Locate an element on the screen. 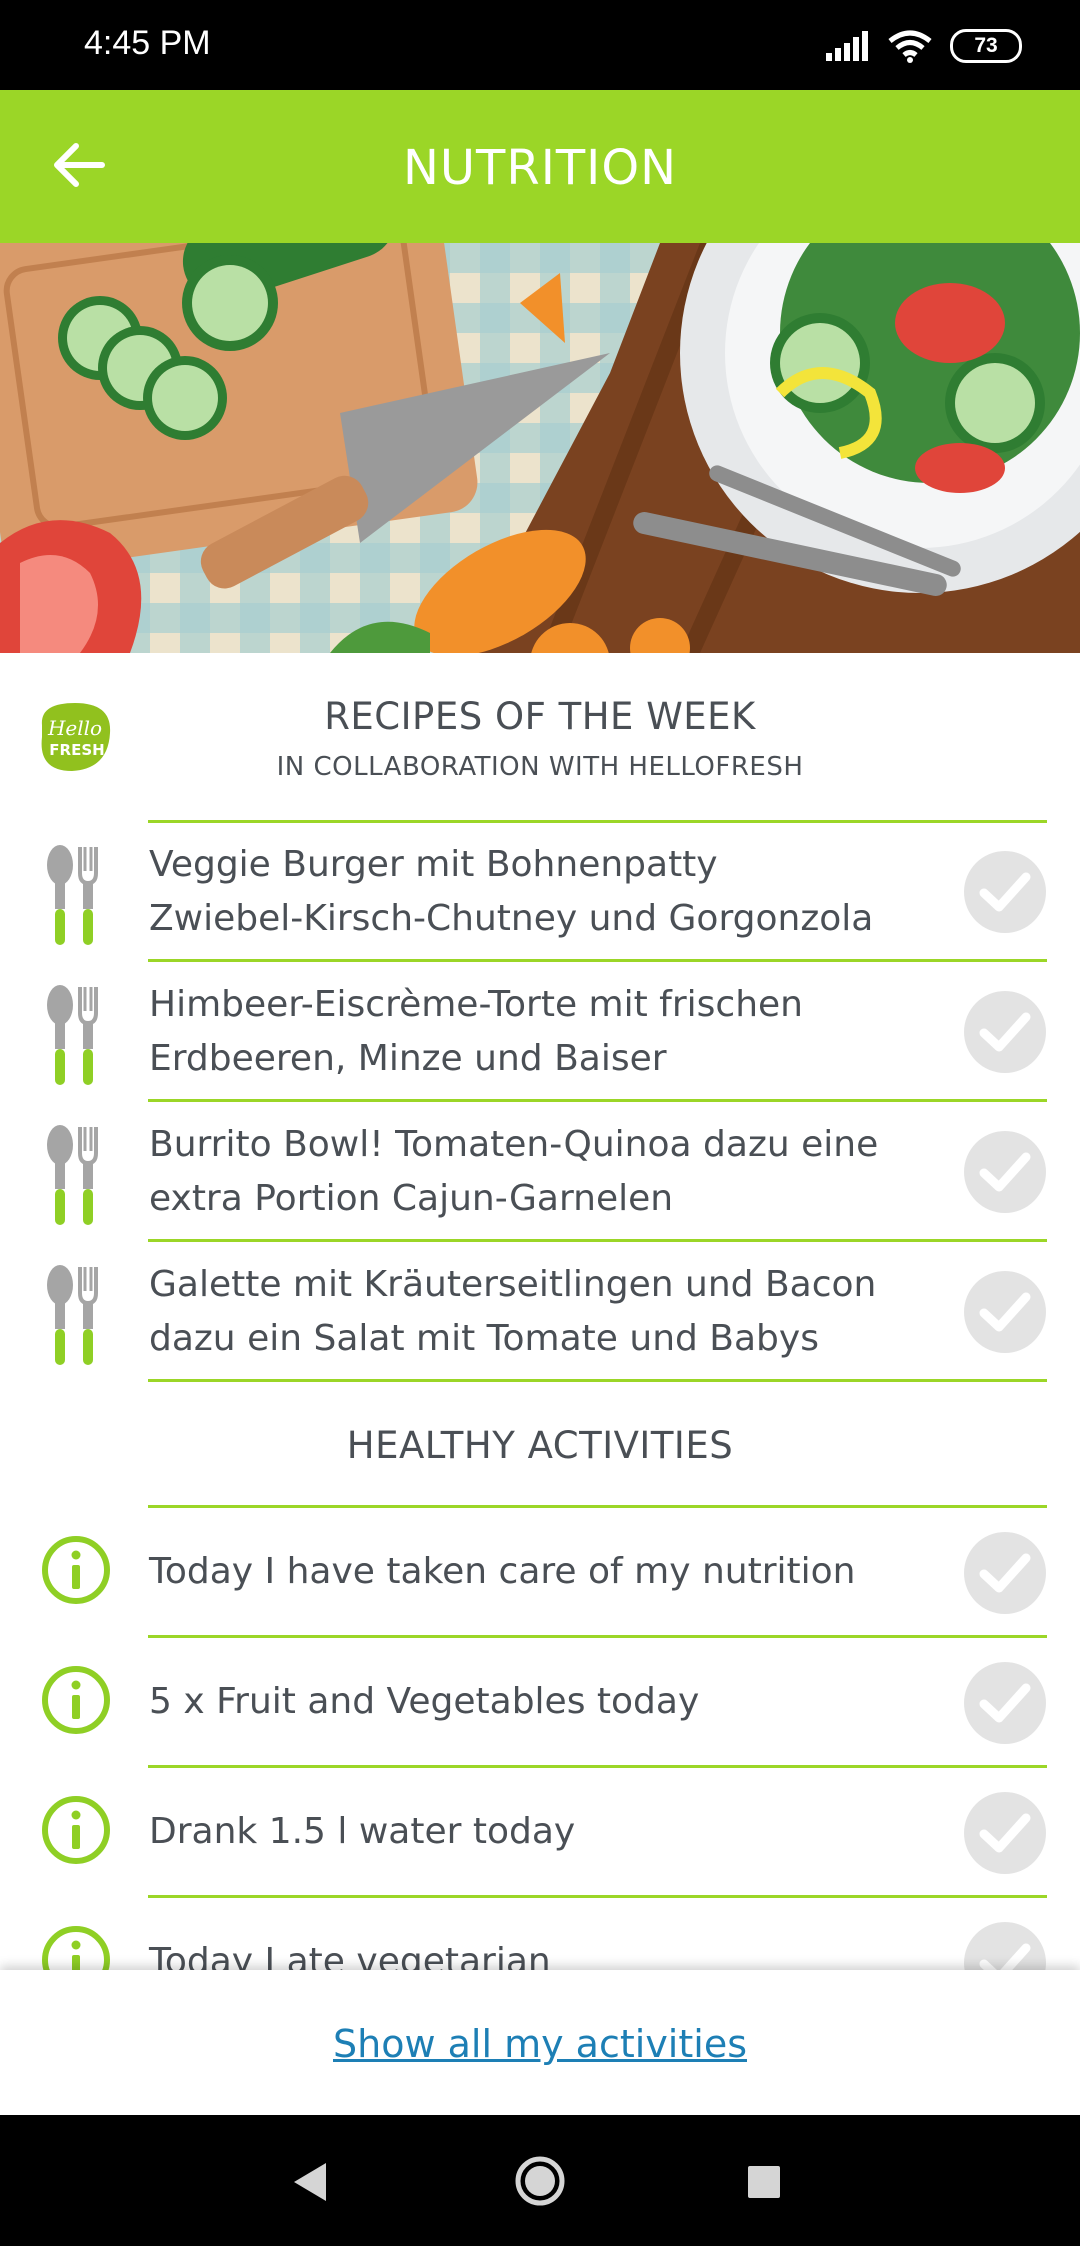 This screenshot has width=1080, height=2246. activities-section-title: HEALTHY ACTIVITIES is located at coordinates (540, 1445).